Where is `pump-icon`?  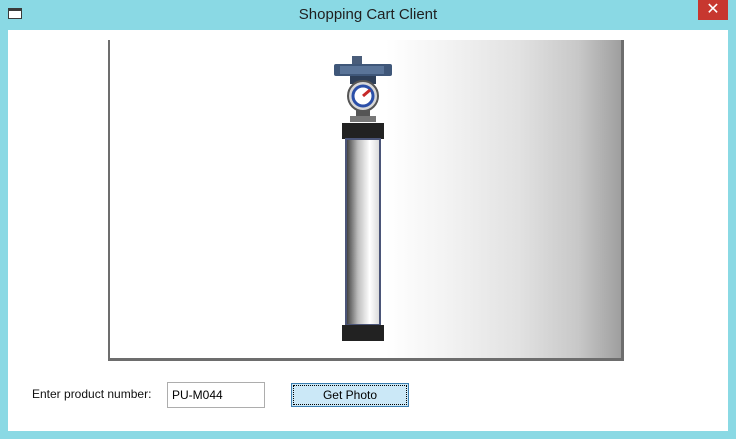
pump-icon is located at coordinates (363, 198).